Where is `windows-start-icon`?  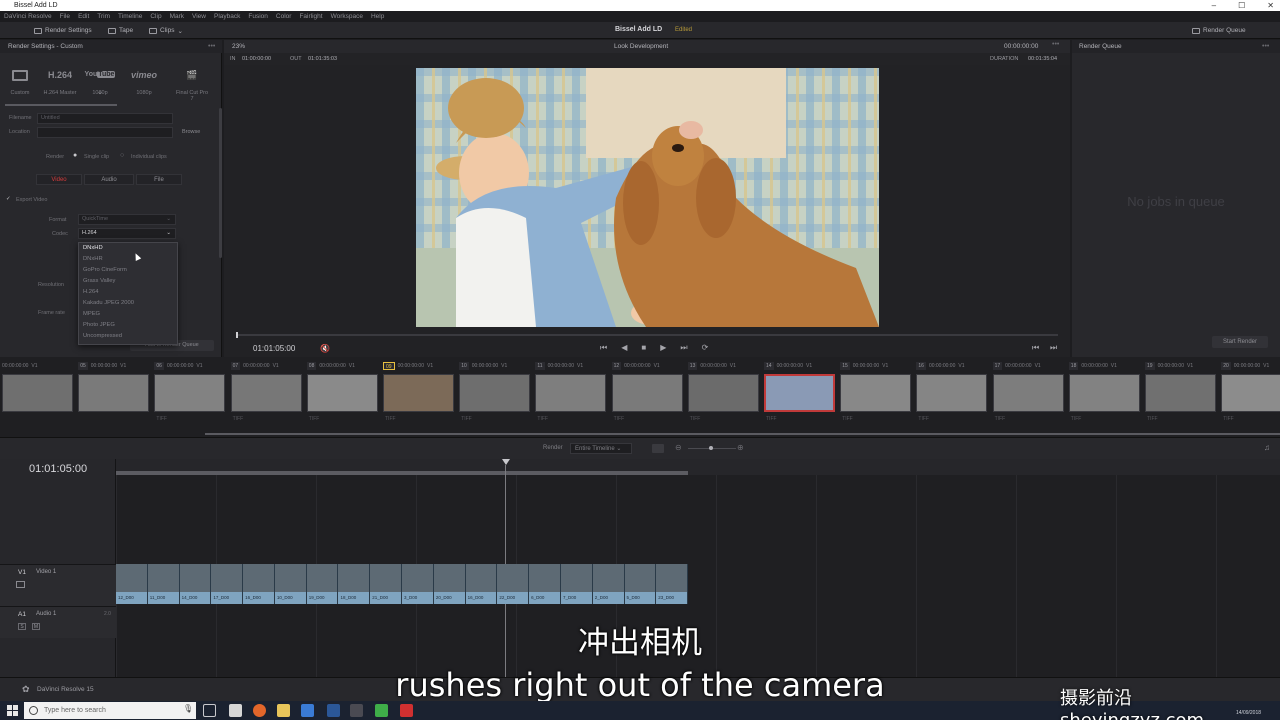 windows-start-icon is located at coordinates (12, 710).